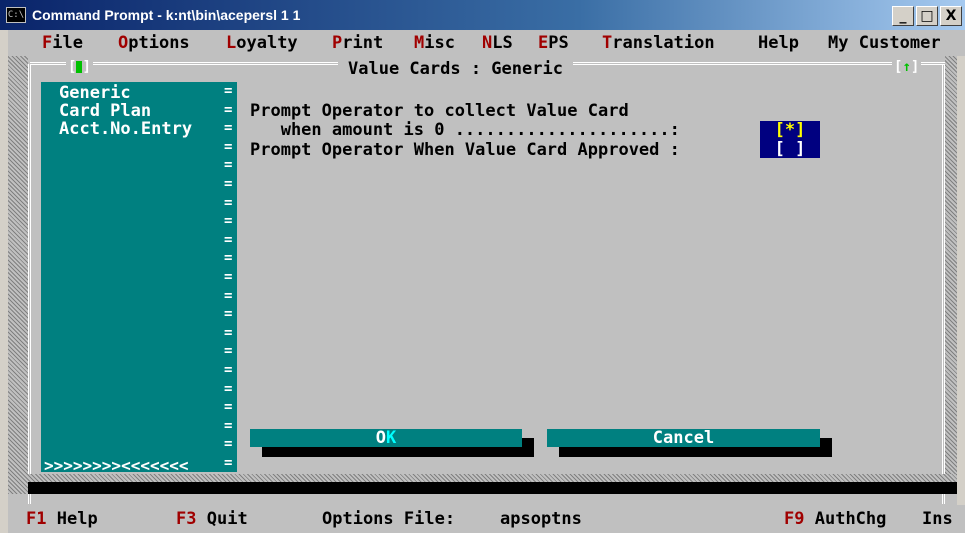  What do you see at coordinates (79, 67) in the screenshot?
I see `dialog-close-control: []` at bounding box center [79, 67].